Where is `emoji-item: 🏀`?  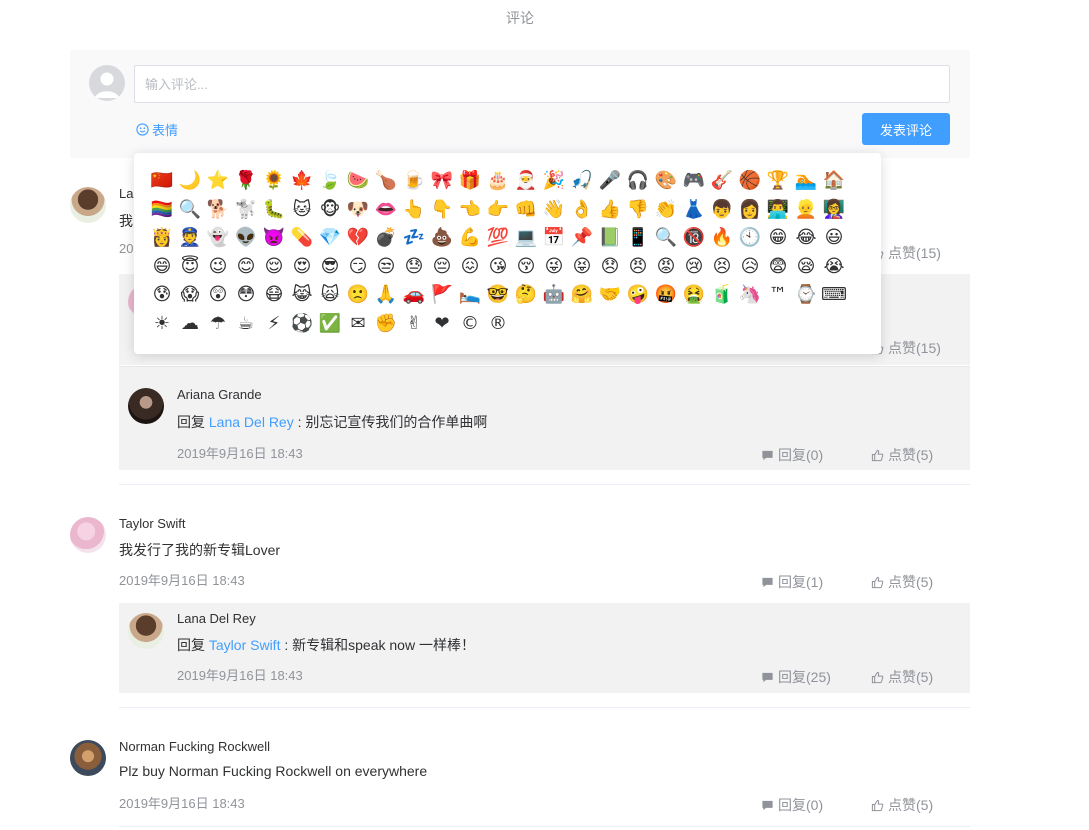
emoji-item: 🏀 is located at coordinates (750, 181).